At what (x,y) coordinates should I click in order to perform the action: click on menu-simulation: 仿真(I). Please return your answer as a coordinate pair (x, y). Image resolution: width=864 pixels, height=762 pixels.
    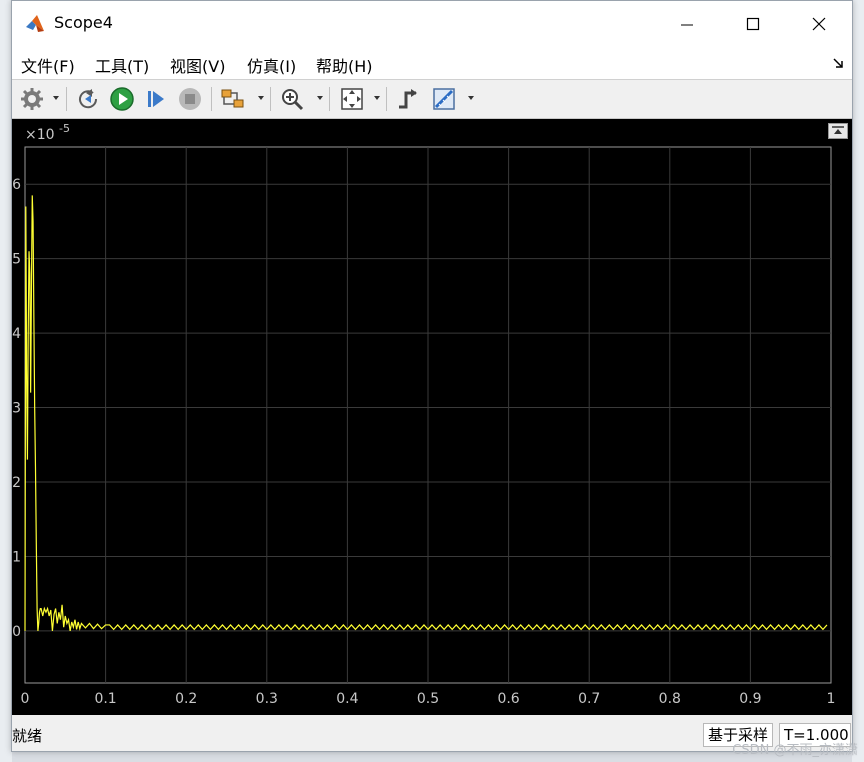
    Looking at the image, I should click on (271, 65).